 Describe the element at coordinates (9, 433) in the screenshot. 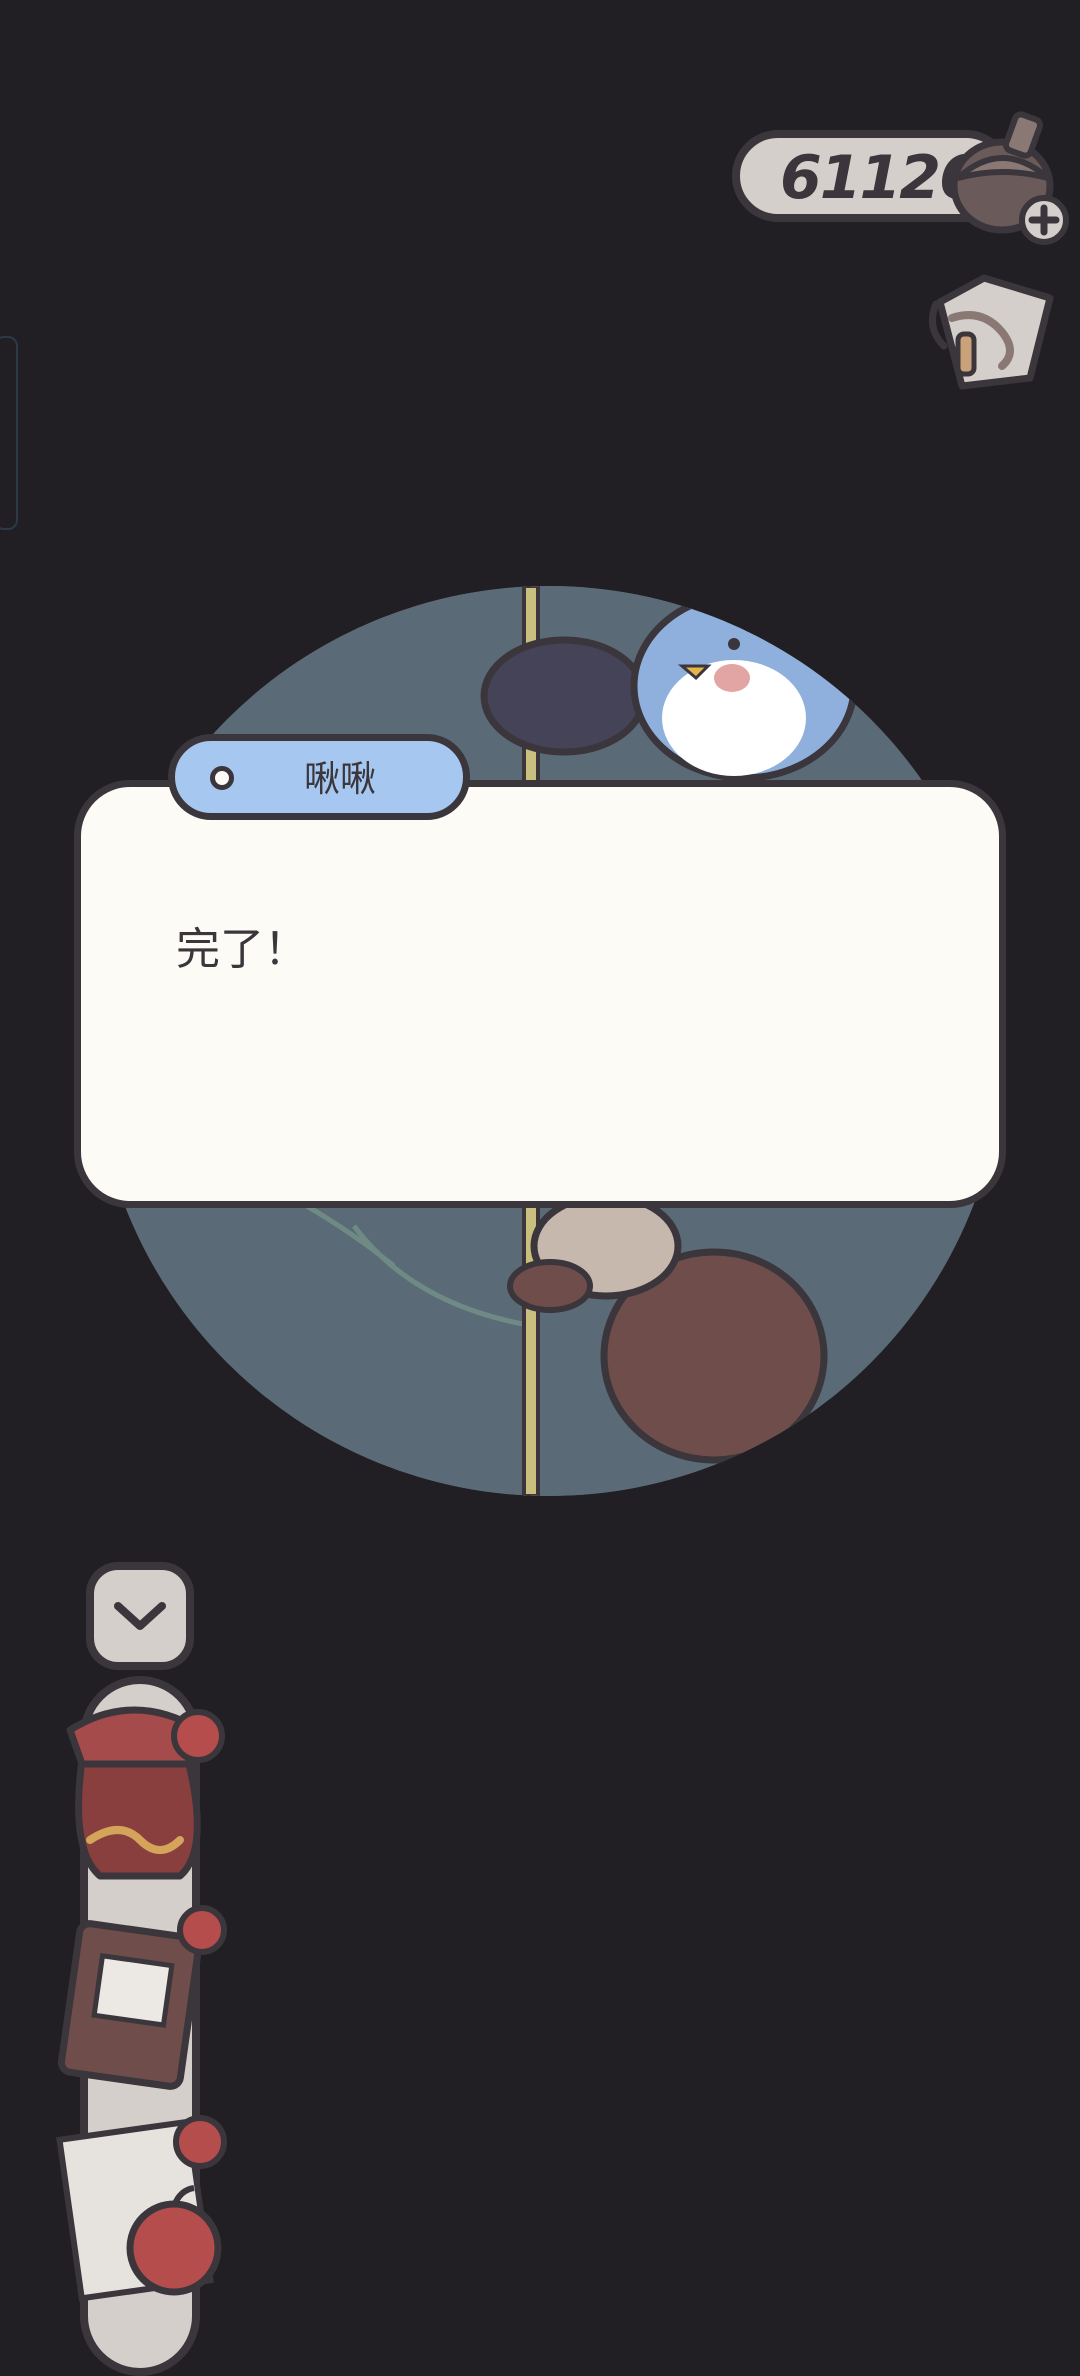

I see `side-panel-edge` at that location.